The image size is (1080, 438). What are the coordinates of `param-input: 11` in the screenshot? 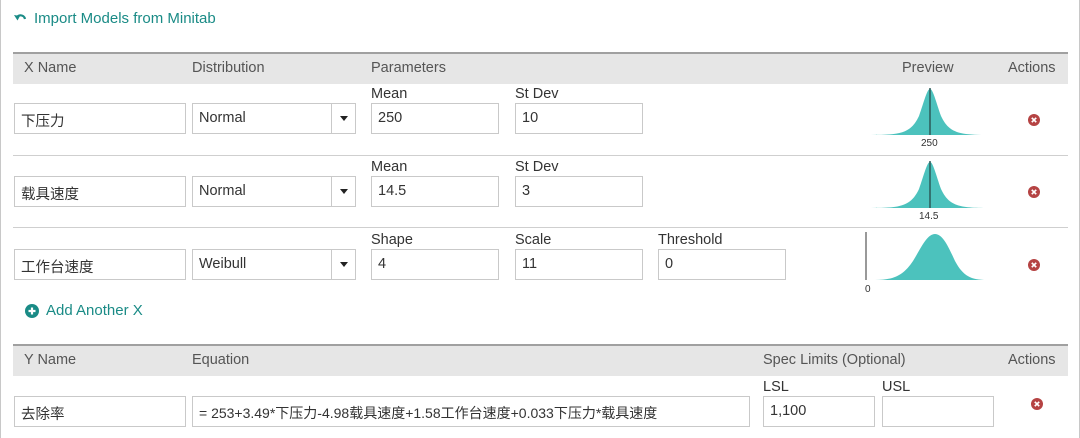 It's located at (579, 264).